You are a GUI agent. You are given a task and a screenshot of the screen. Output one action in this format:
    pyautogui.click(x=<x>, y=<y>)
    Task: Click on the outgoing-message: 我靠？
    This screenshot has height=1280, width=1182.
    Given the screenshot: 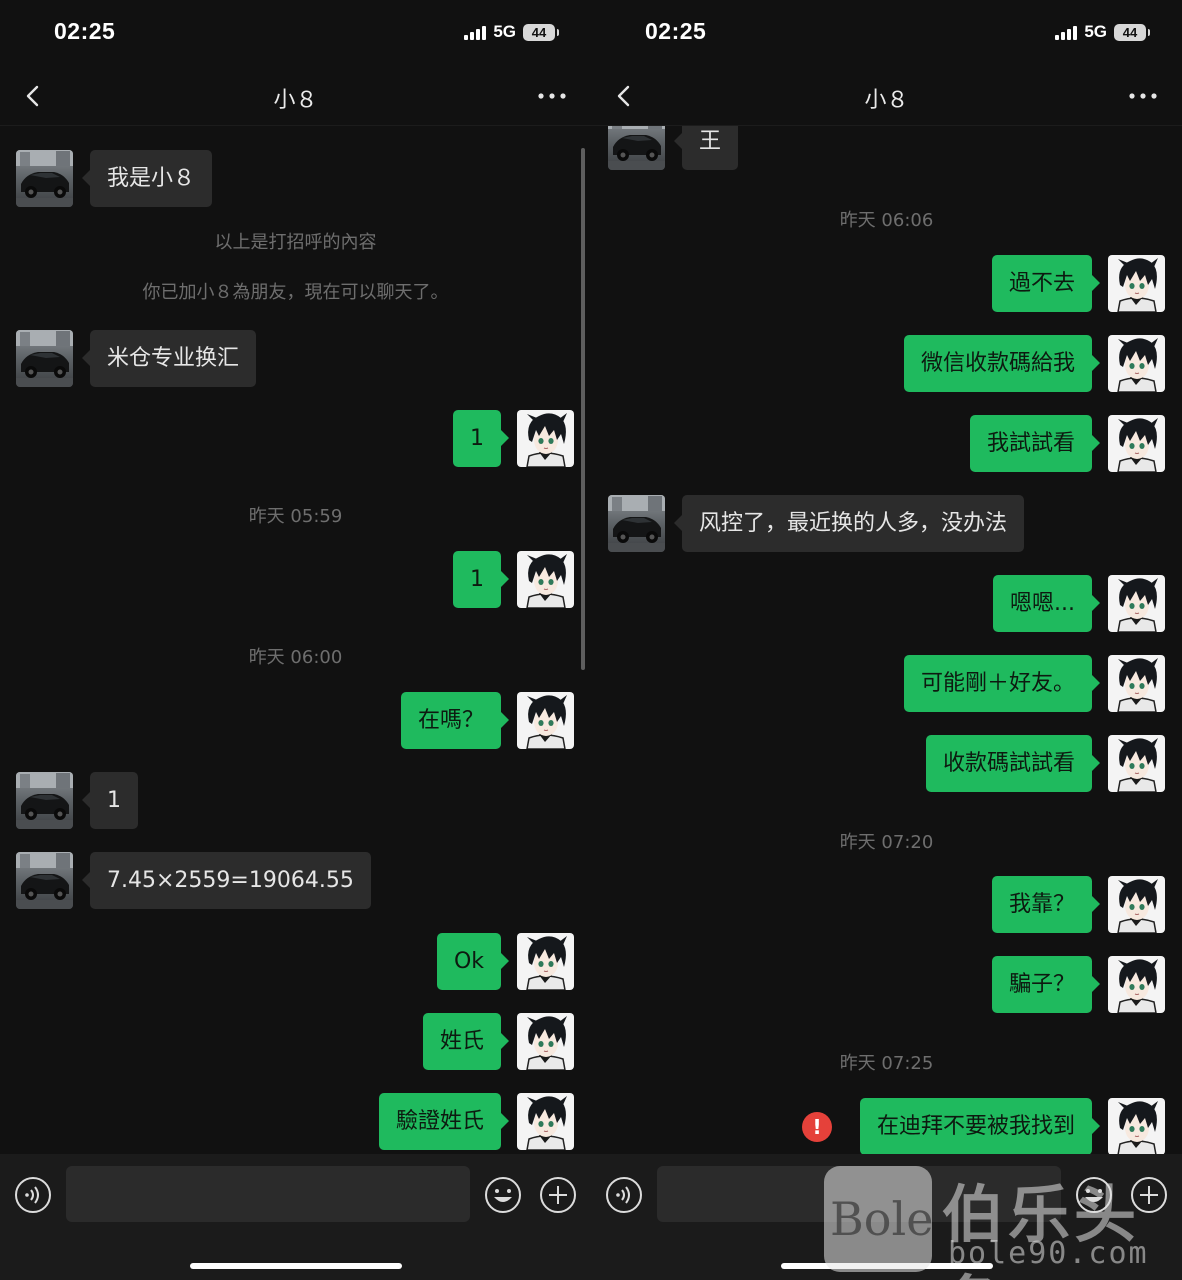 What is the action you would take?
    pyautogui.click(x=1046, y=904)
    